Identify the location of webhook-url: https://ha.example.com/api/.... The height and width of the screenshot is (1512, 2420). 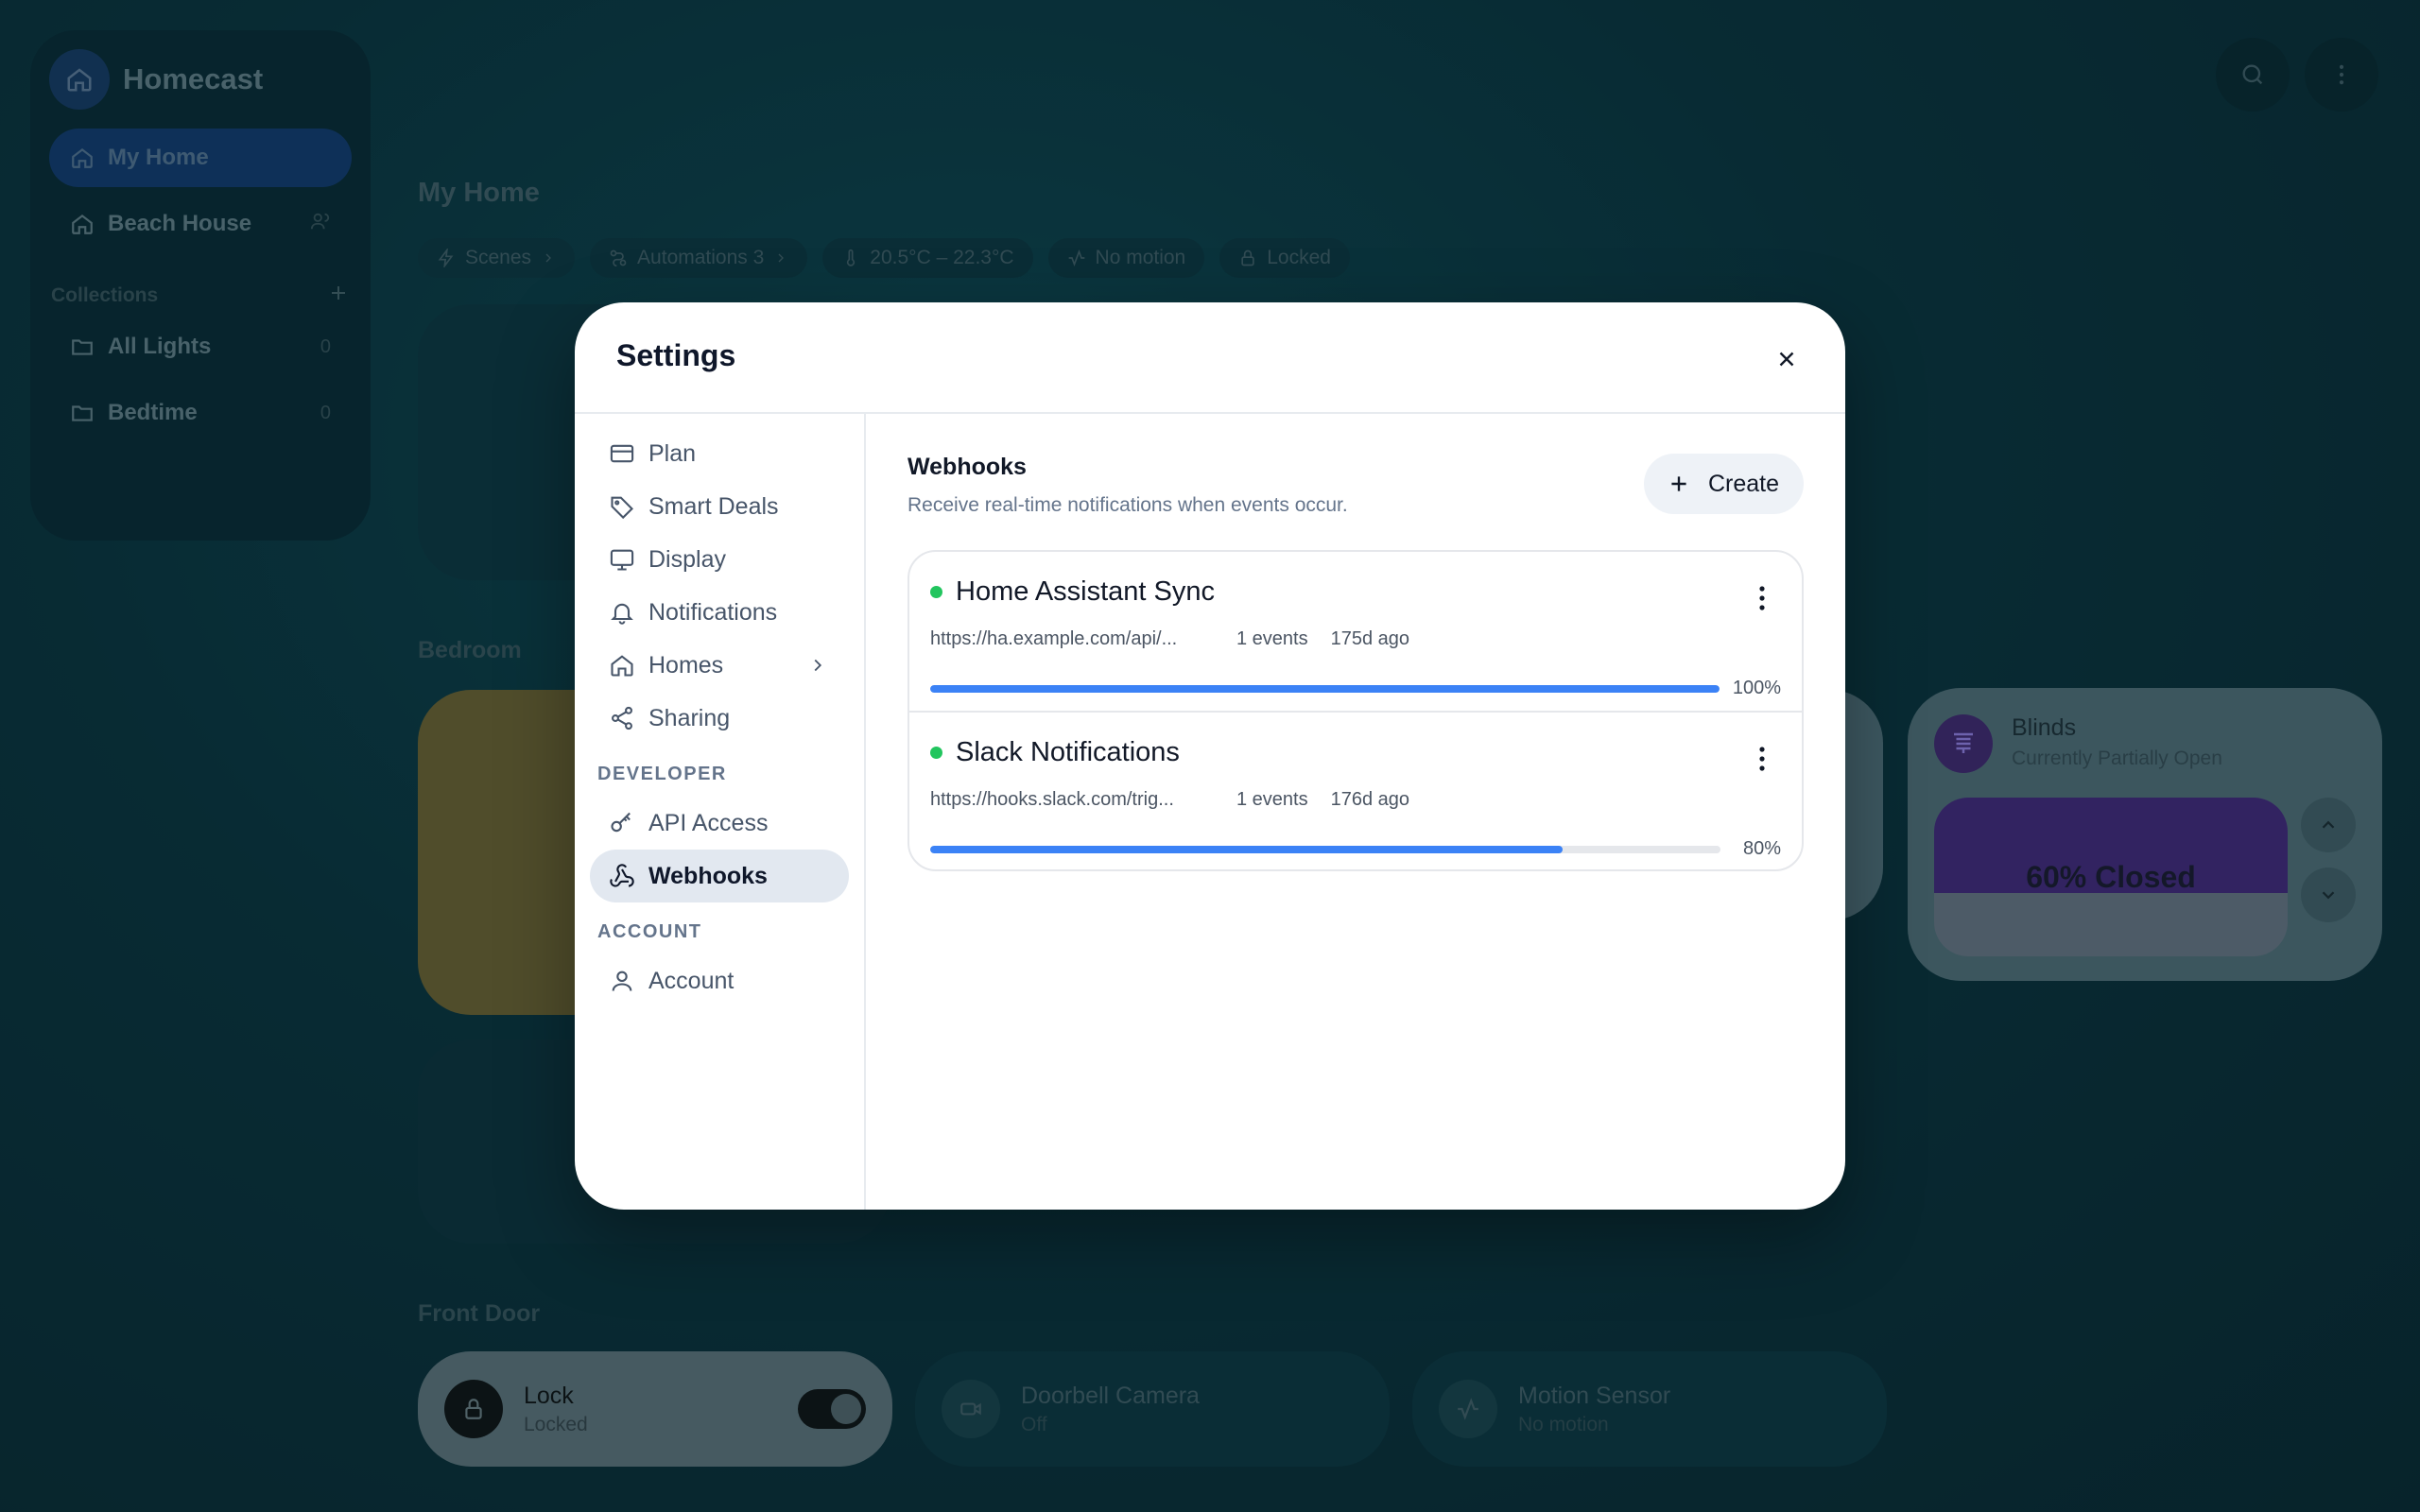
(1054, 638).